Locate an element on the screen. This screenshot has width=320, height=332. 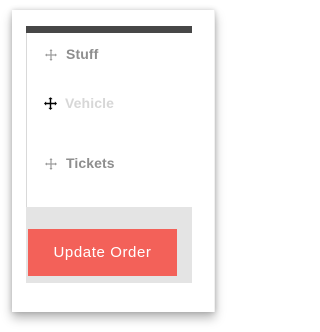
list-item-label: Tickets is located at coordinates (90, 163).